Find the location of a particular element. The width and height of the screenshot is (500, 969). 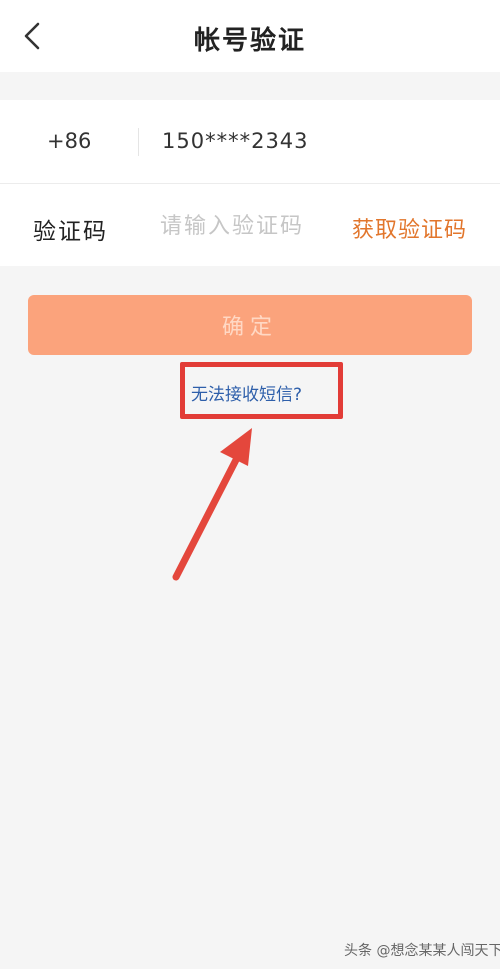

verification-code-input is located at coordinates (249, 226).